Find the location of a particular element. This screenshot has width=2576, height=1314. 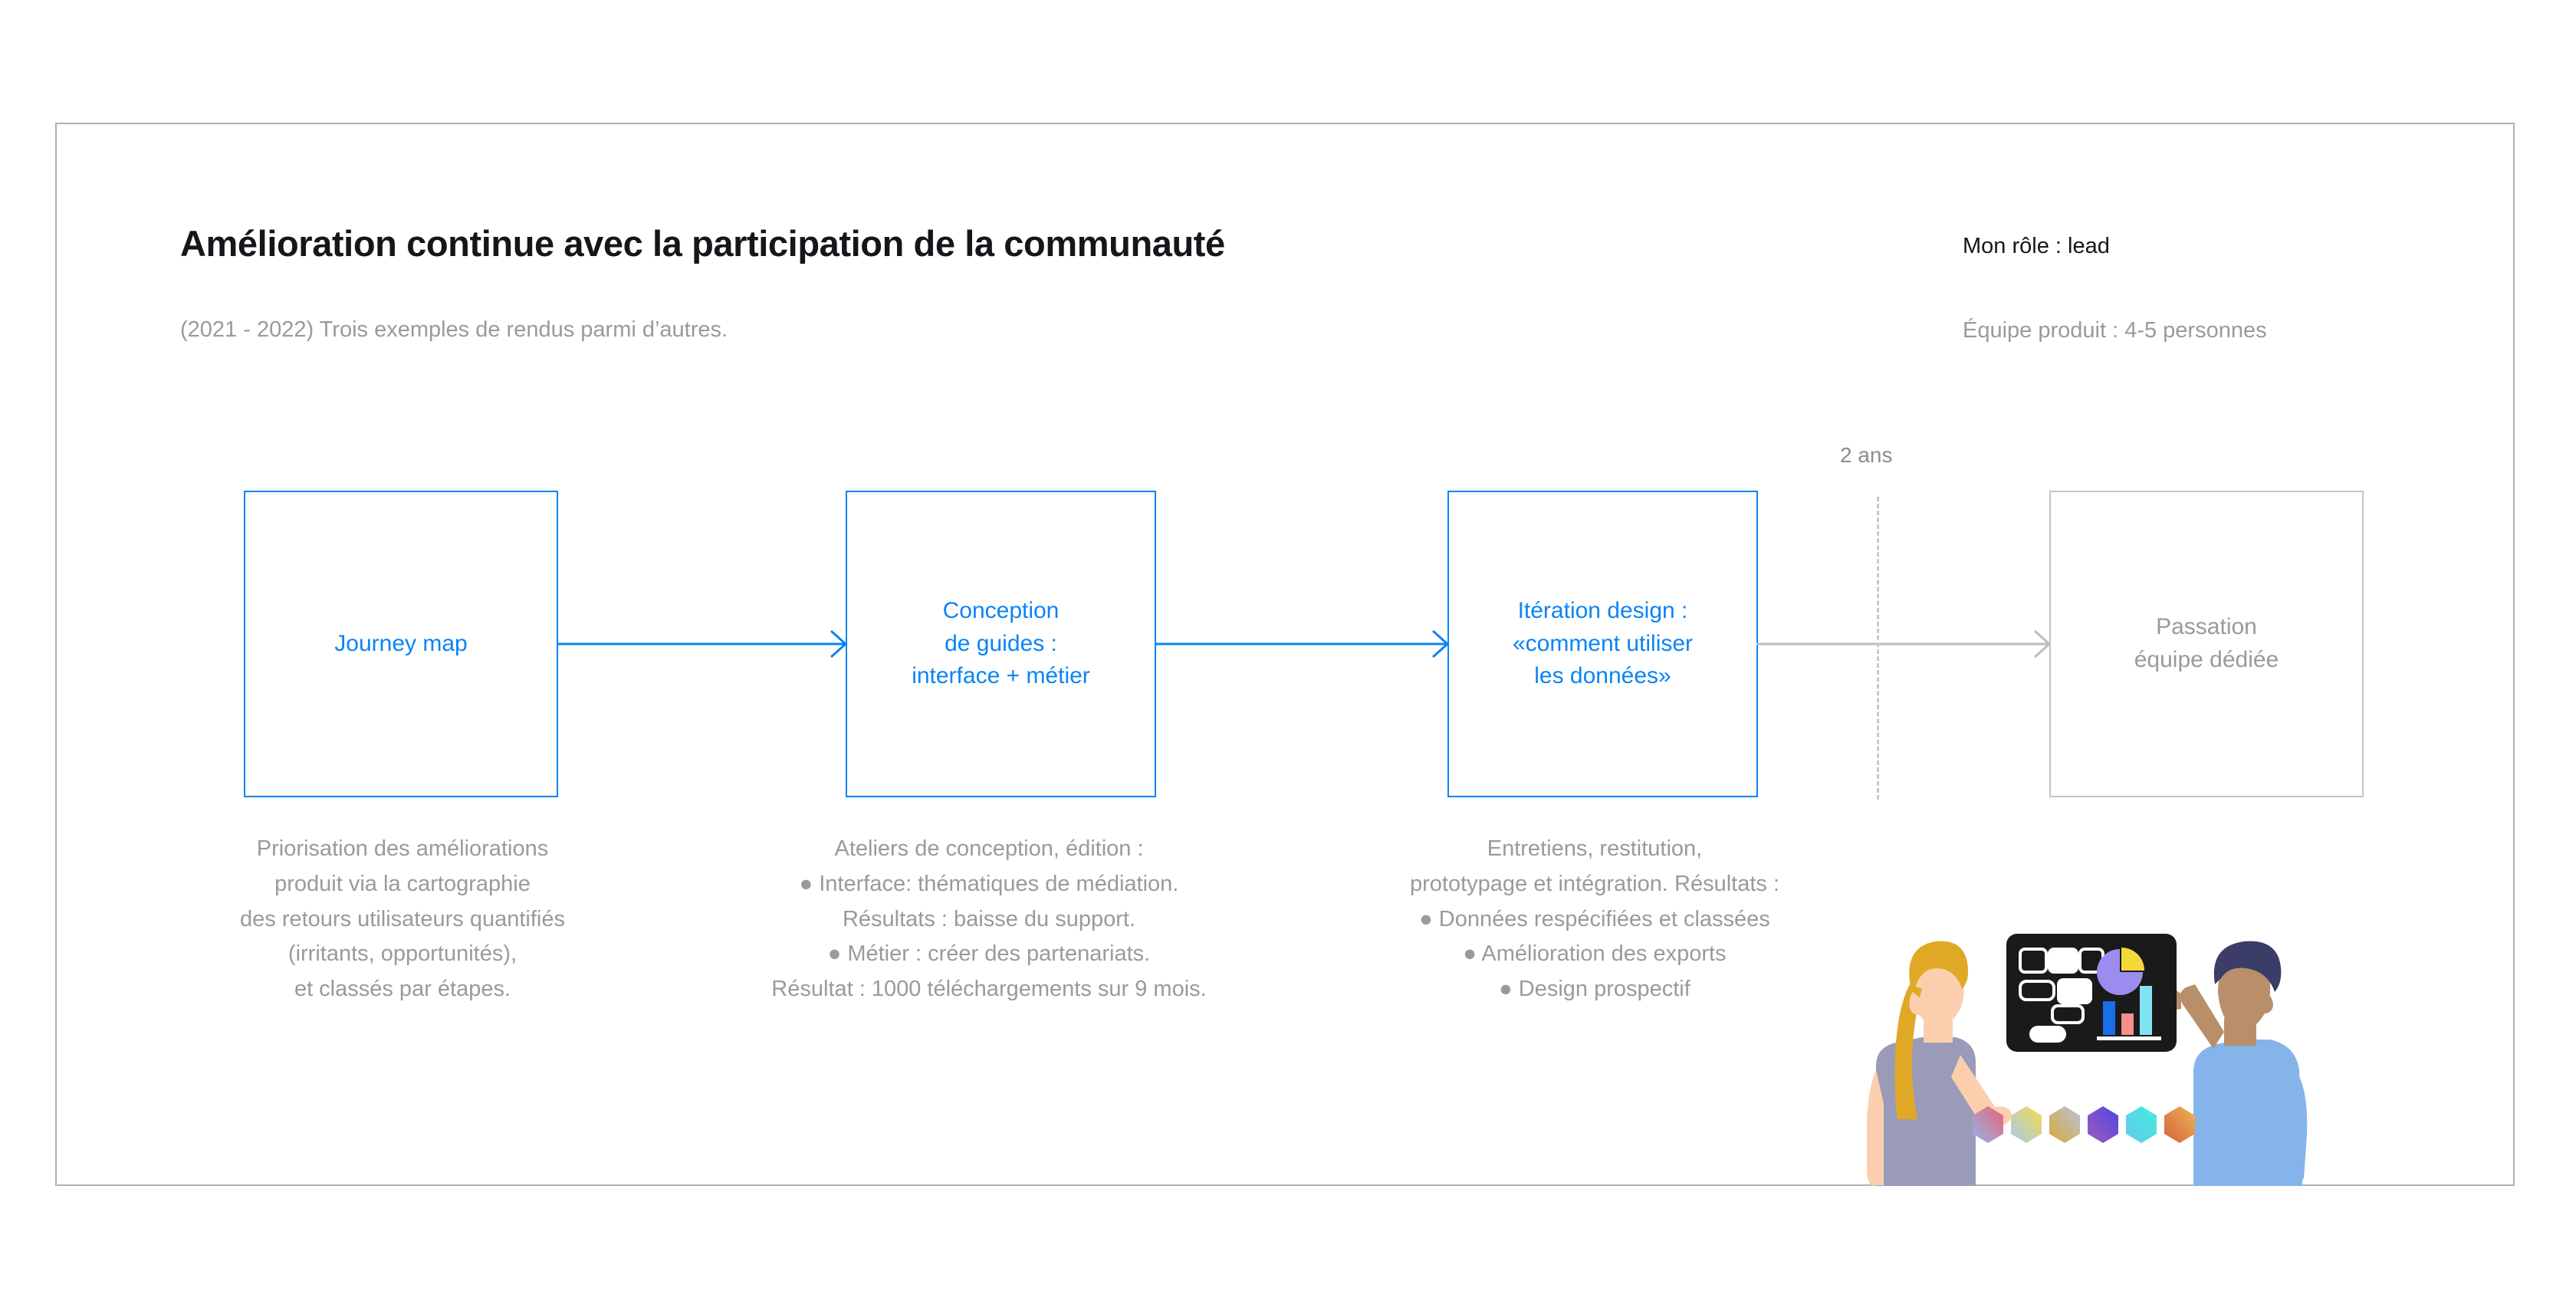

caption-line: Résultats : baisse du support. is located at coordinates (989, 918).